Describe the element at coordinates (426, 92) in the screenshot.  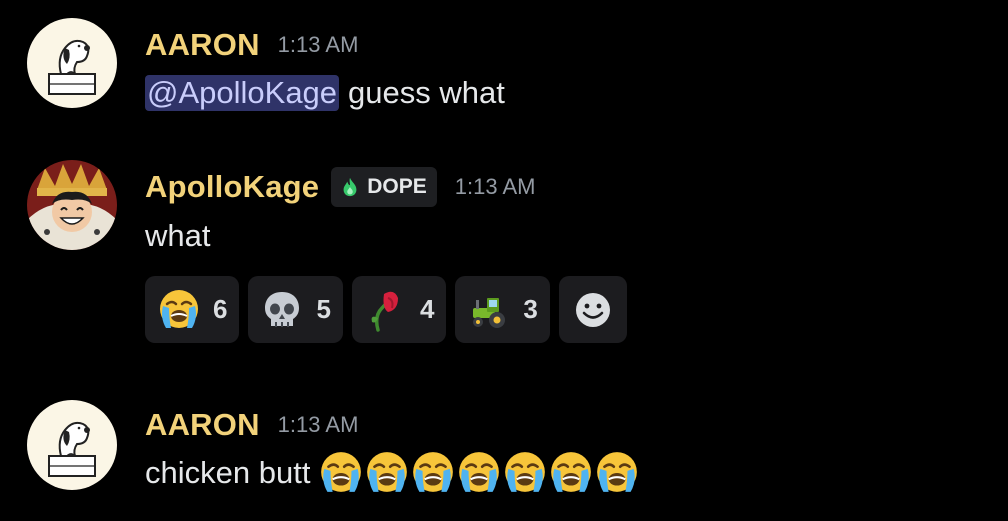
I see `message-text: guess what` at that location.